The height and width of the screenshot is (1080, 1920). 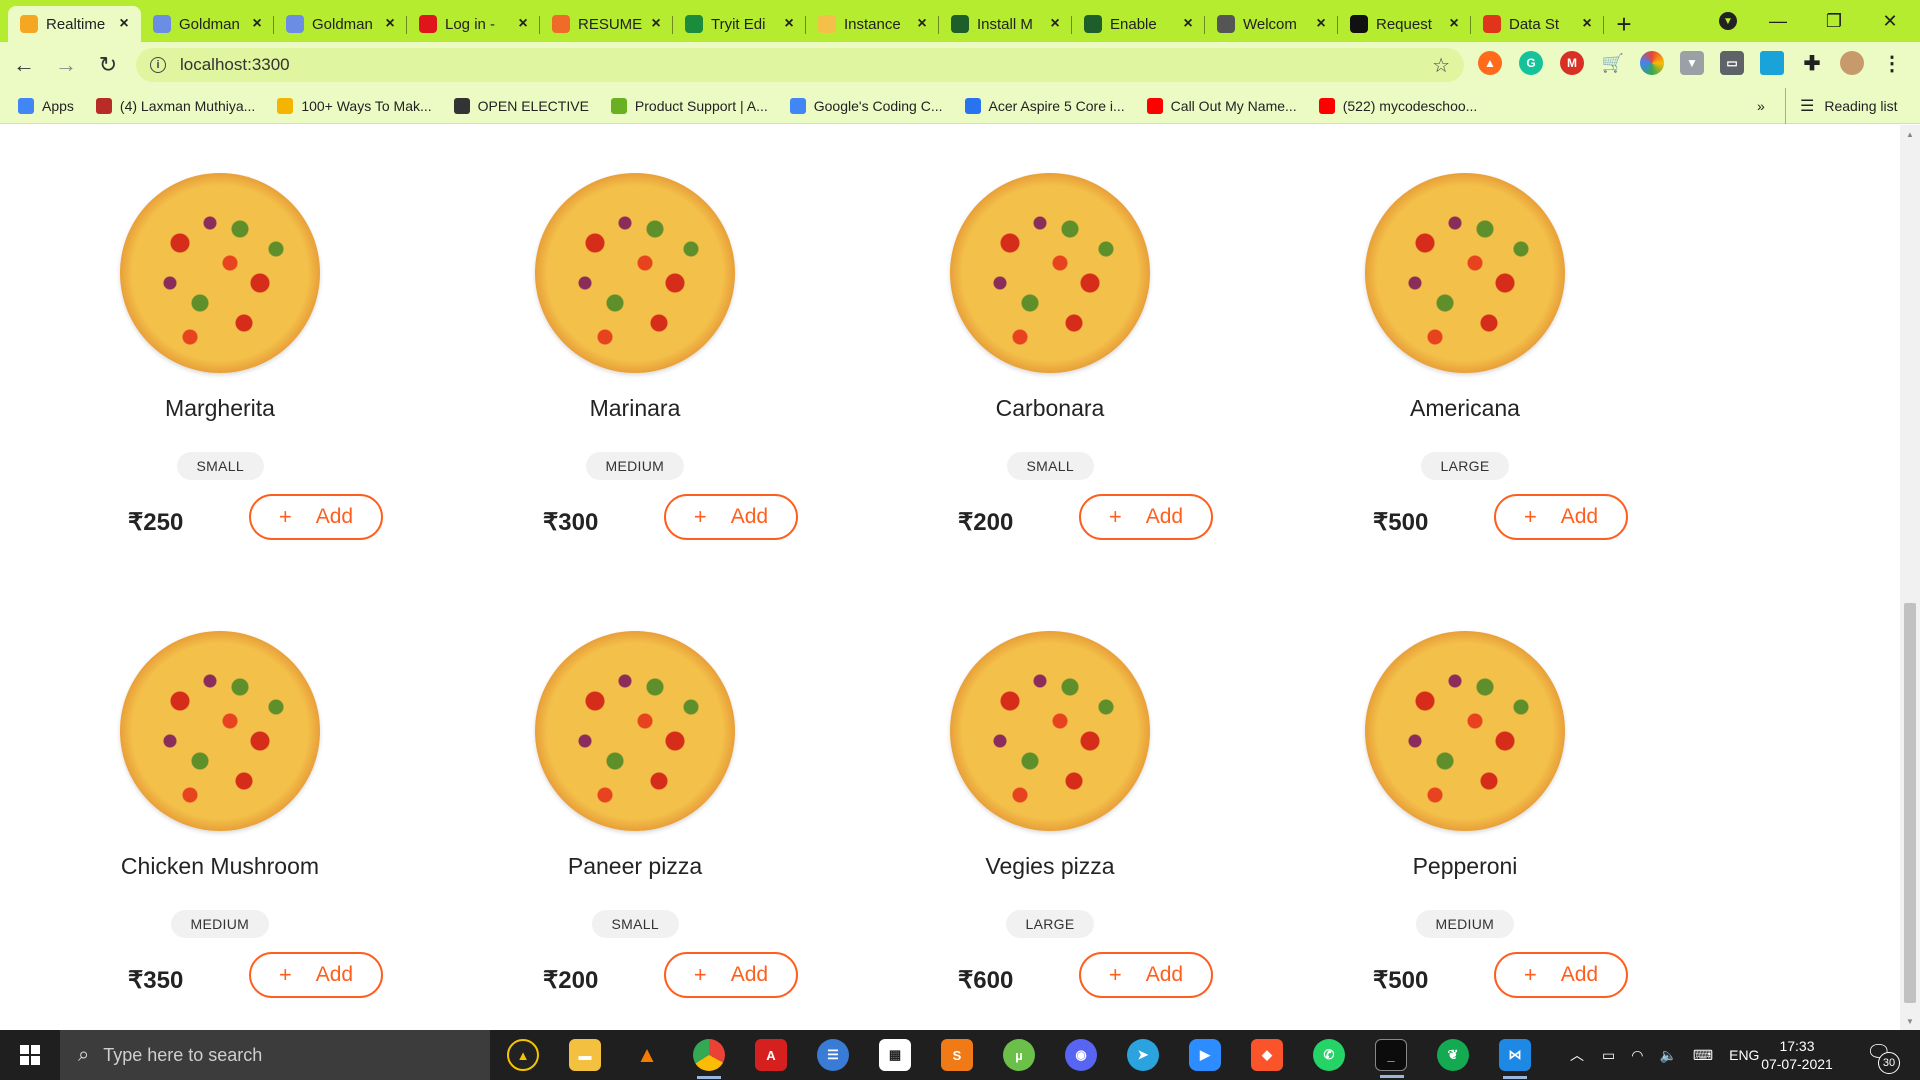 What do you see at coordinates (647, 1055) in the screenshot?
I see `vlc-icon: ▲` at bounding box center [647, 1055].